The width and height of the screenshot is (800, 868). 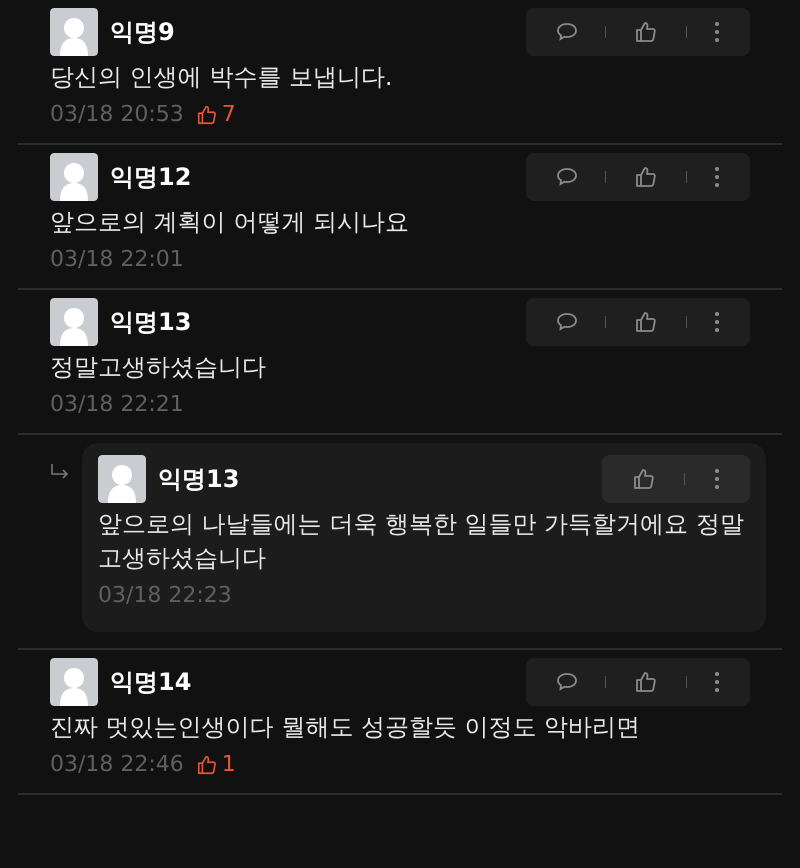 I want to click on comment-time: 03/18 22:21, so click(x=117, y=405).